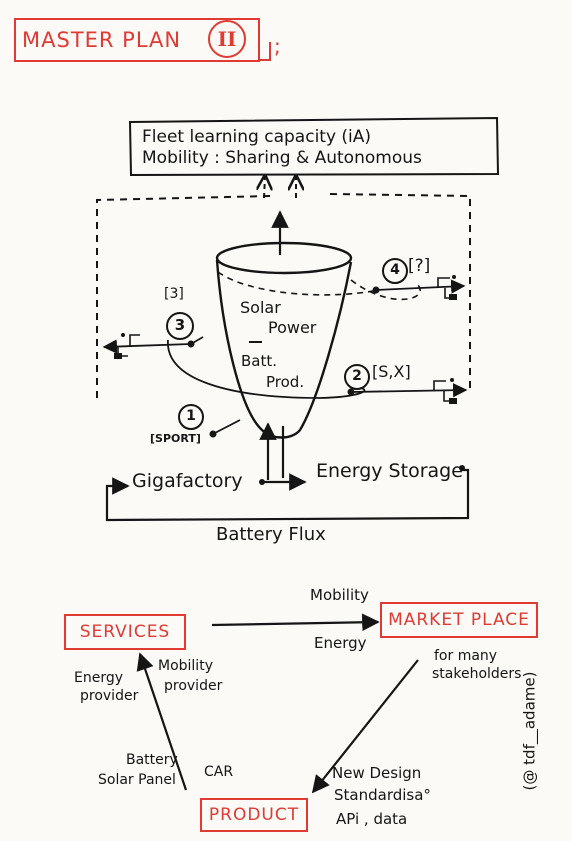 The height and width of the screenshot is (841, 572). What do you see at coordinates (219, 772) in the screenshot?
I see `car-label: CAR` at bounding box center [219, 772].